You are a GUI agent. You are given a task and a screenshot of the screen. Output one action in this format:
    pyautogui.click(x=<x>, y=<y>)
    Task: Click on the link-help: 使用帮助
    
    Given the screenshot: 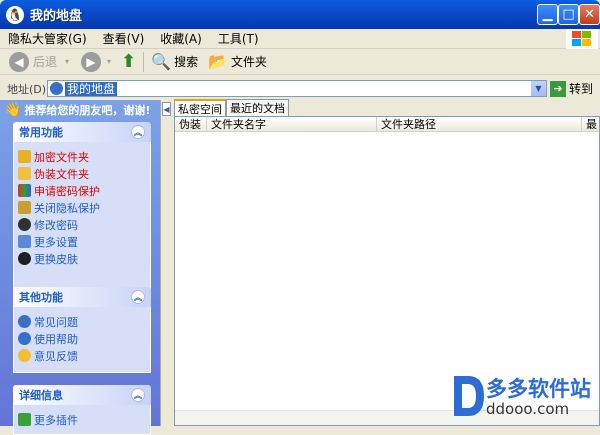 What is the action you would take?
    pyautogui.click(x=82, y=338)
    